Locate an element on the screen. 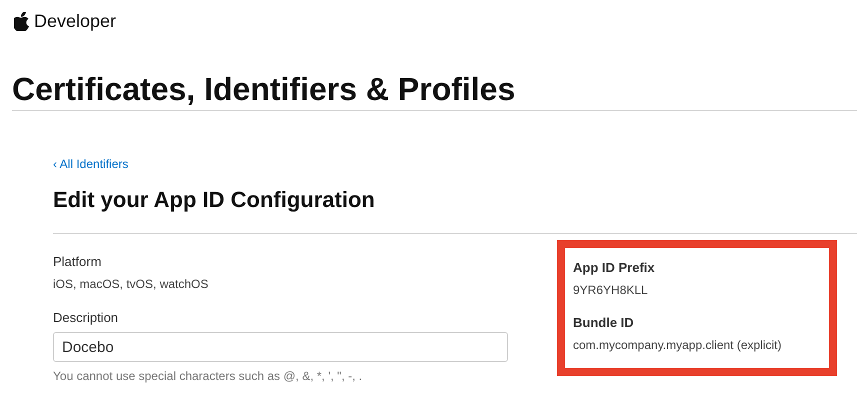 The height and width of the screenshot is (401, 857). field-value: 9YR6YH8KLL is located at coordinates (611, 290).